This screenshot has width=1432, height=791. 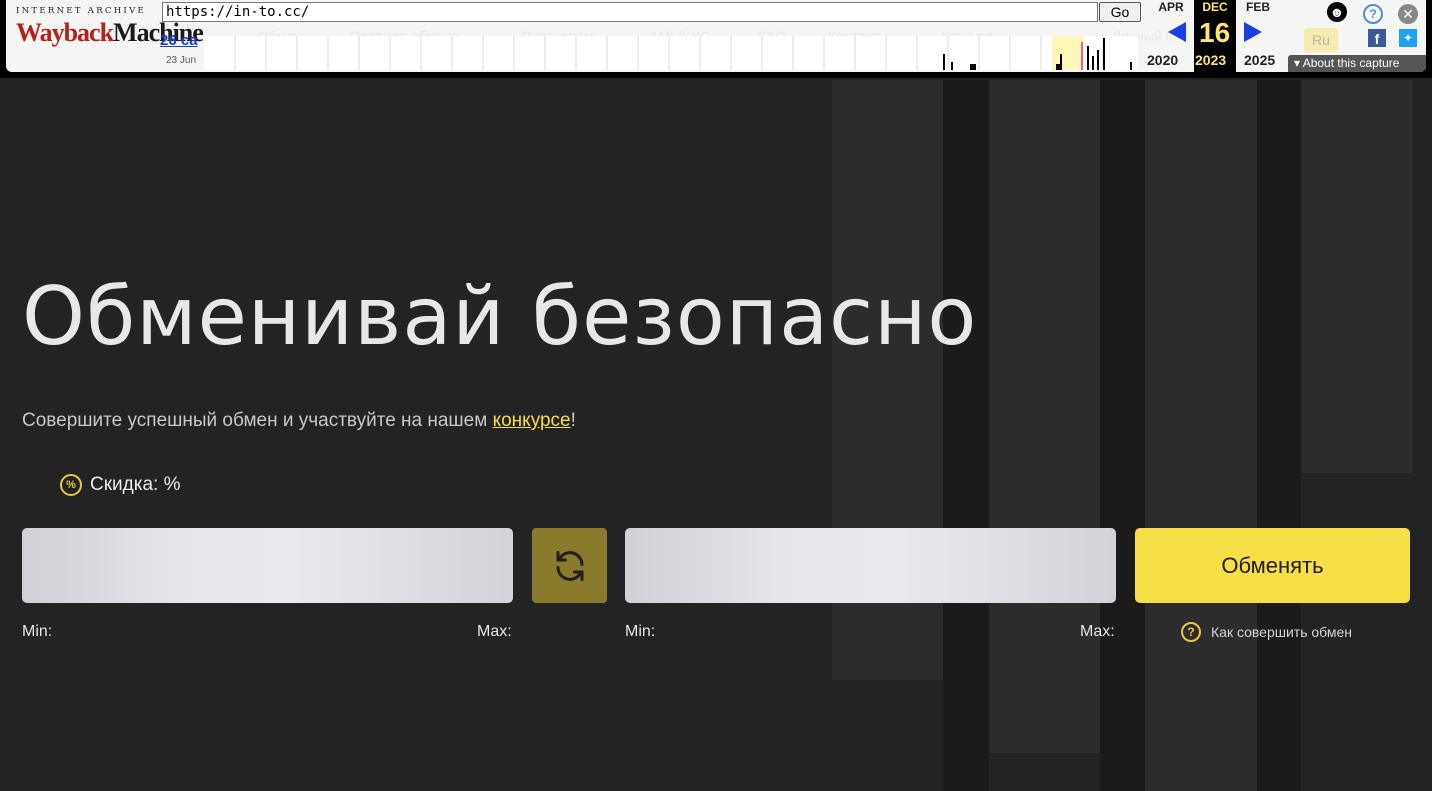 I want to click on contest-link: конкурсе, so click(x=532, y=420).